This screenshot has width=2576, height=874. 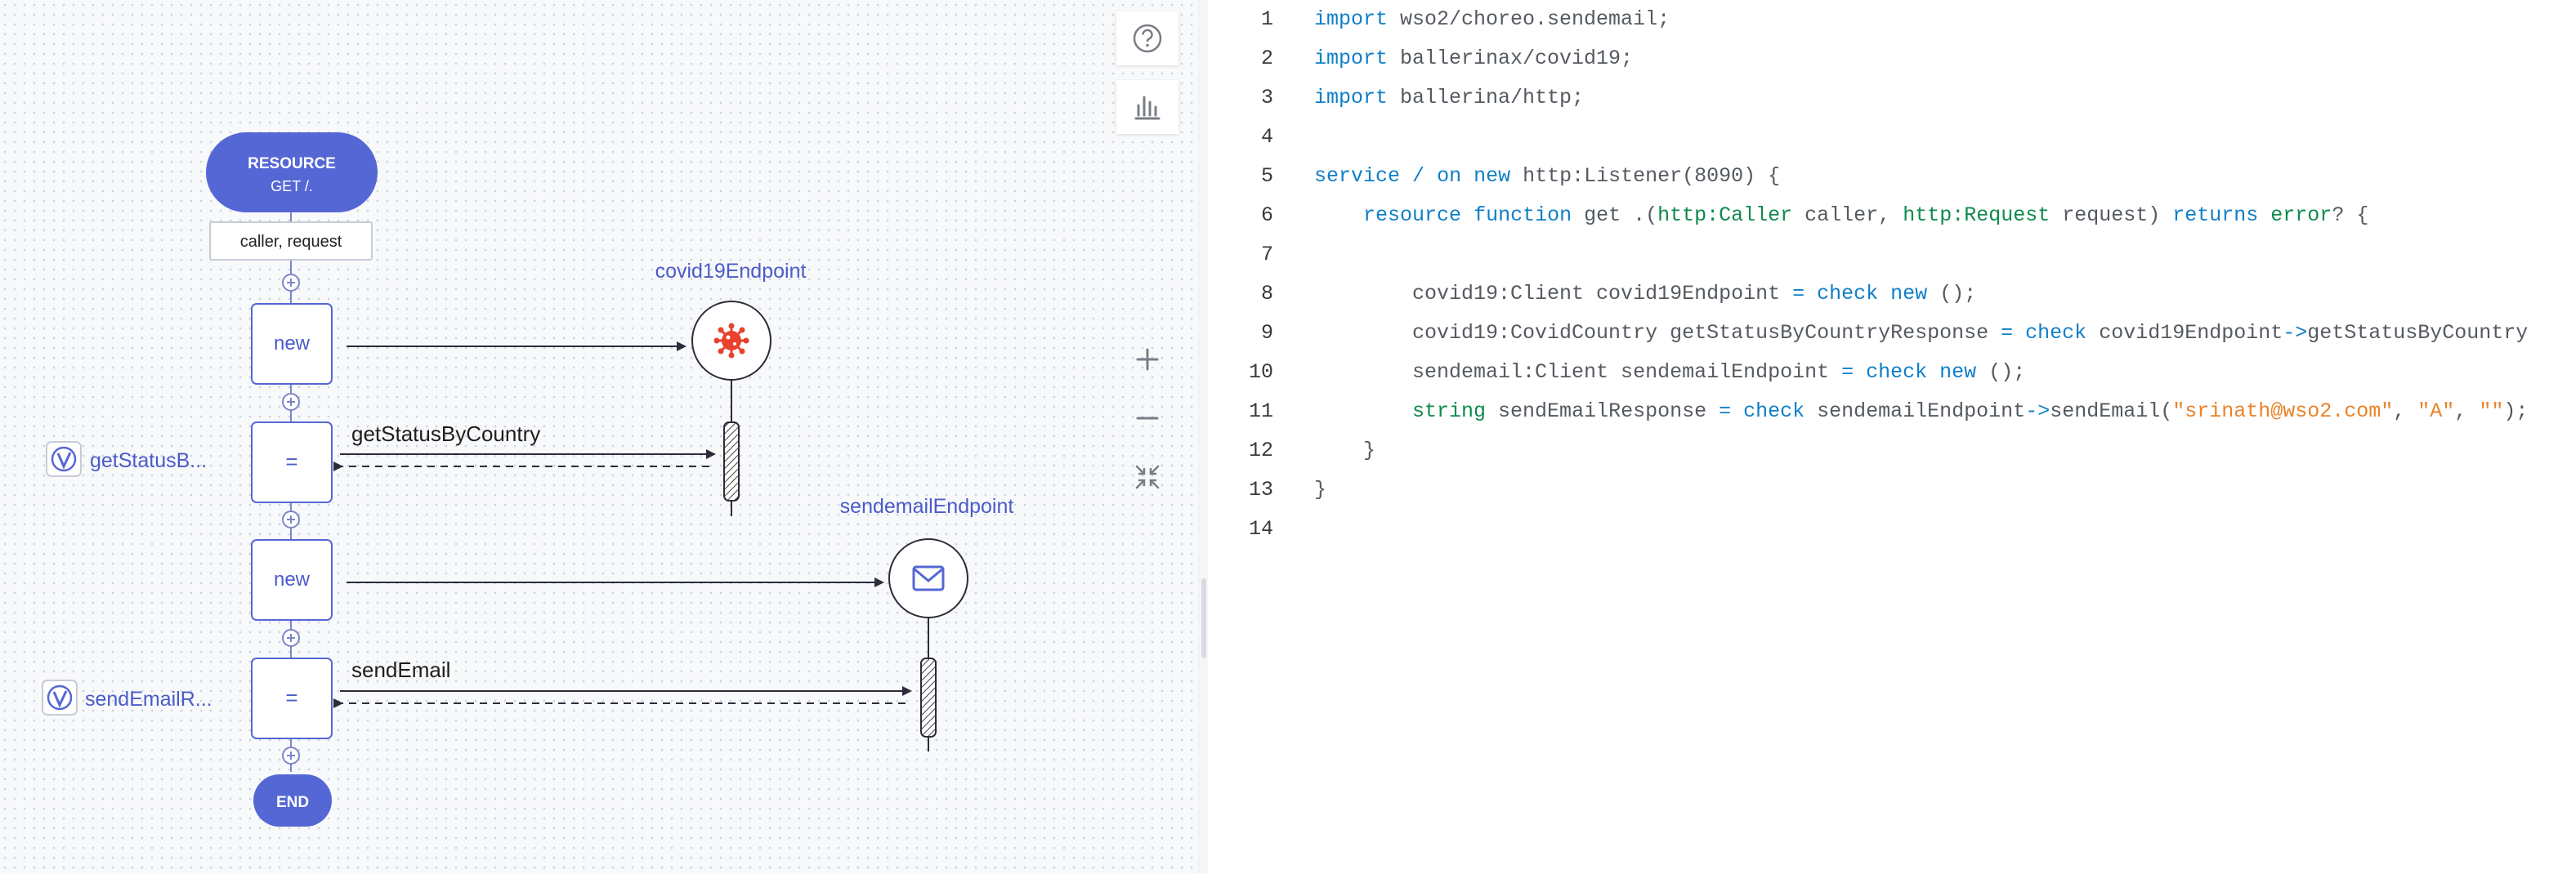 I want to click on line-number: 7, so click(x=1266, y=254).